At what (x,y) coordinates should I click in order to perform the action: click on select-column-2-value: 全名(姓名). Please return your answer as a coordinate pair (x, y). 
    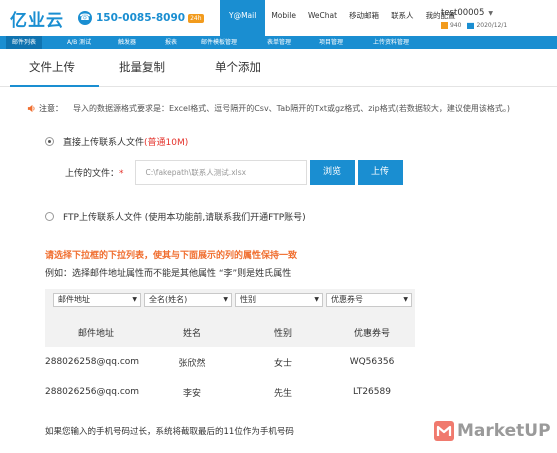
    Looking at the image, I should click on (168, 299).